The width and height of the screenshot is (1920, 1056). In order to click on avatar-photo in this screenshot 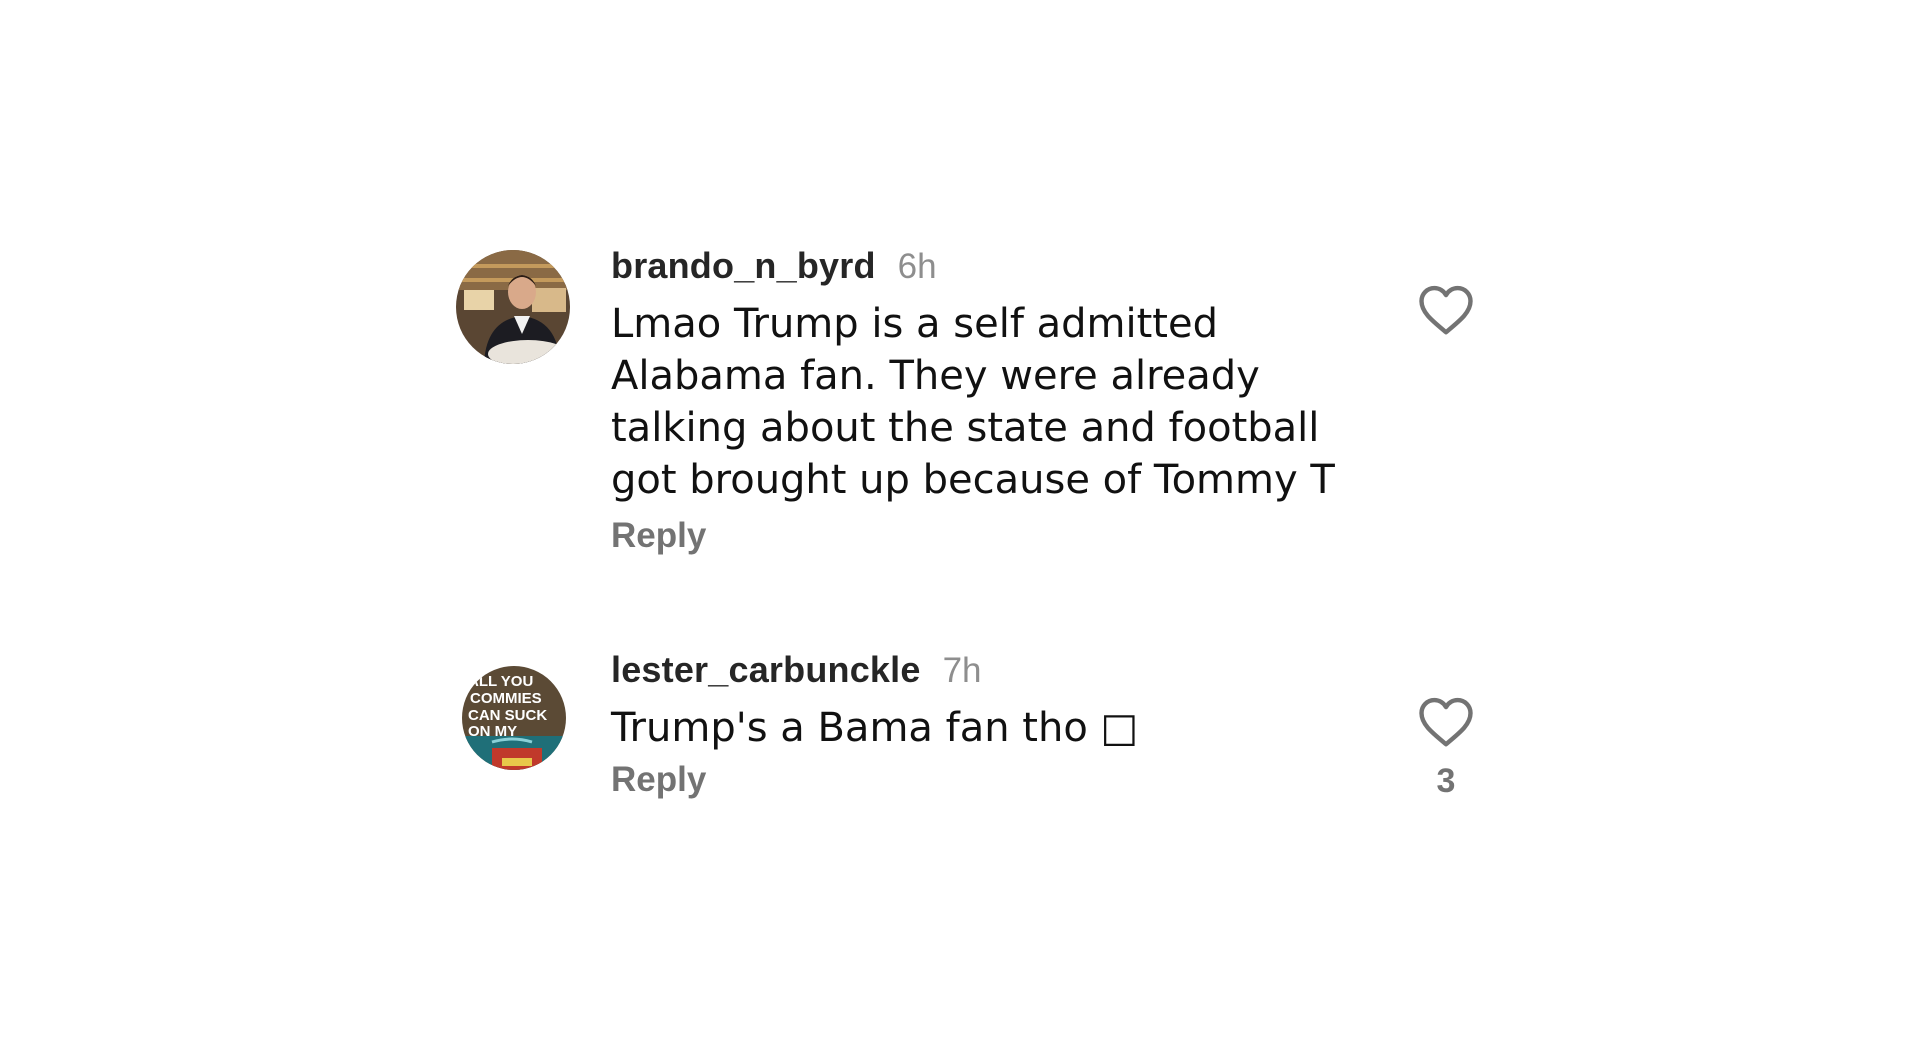, I will do `click(513, 307)`.